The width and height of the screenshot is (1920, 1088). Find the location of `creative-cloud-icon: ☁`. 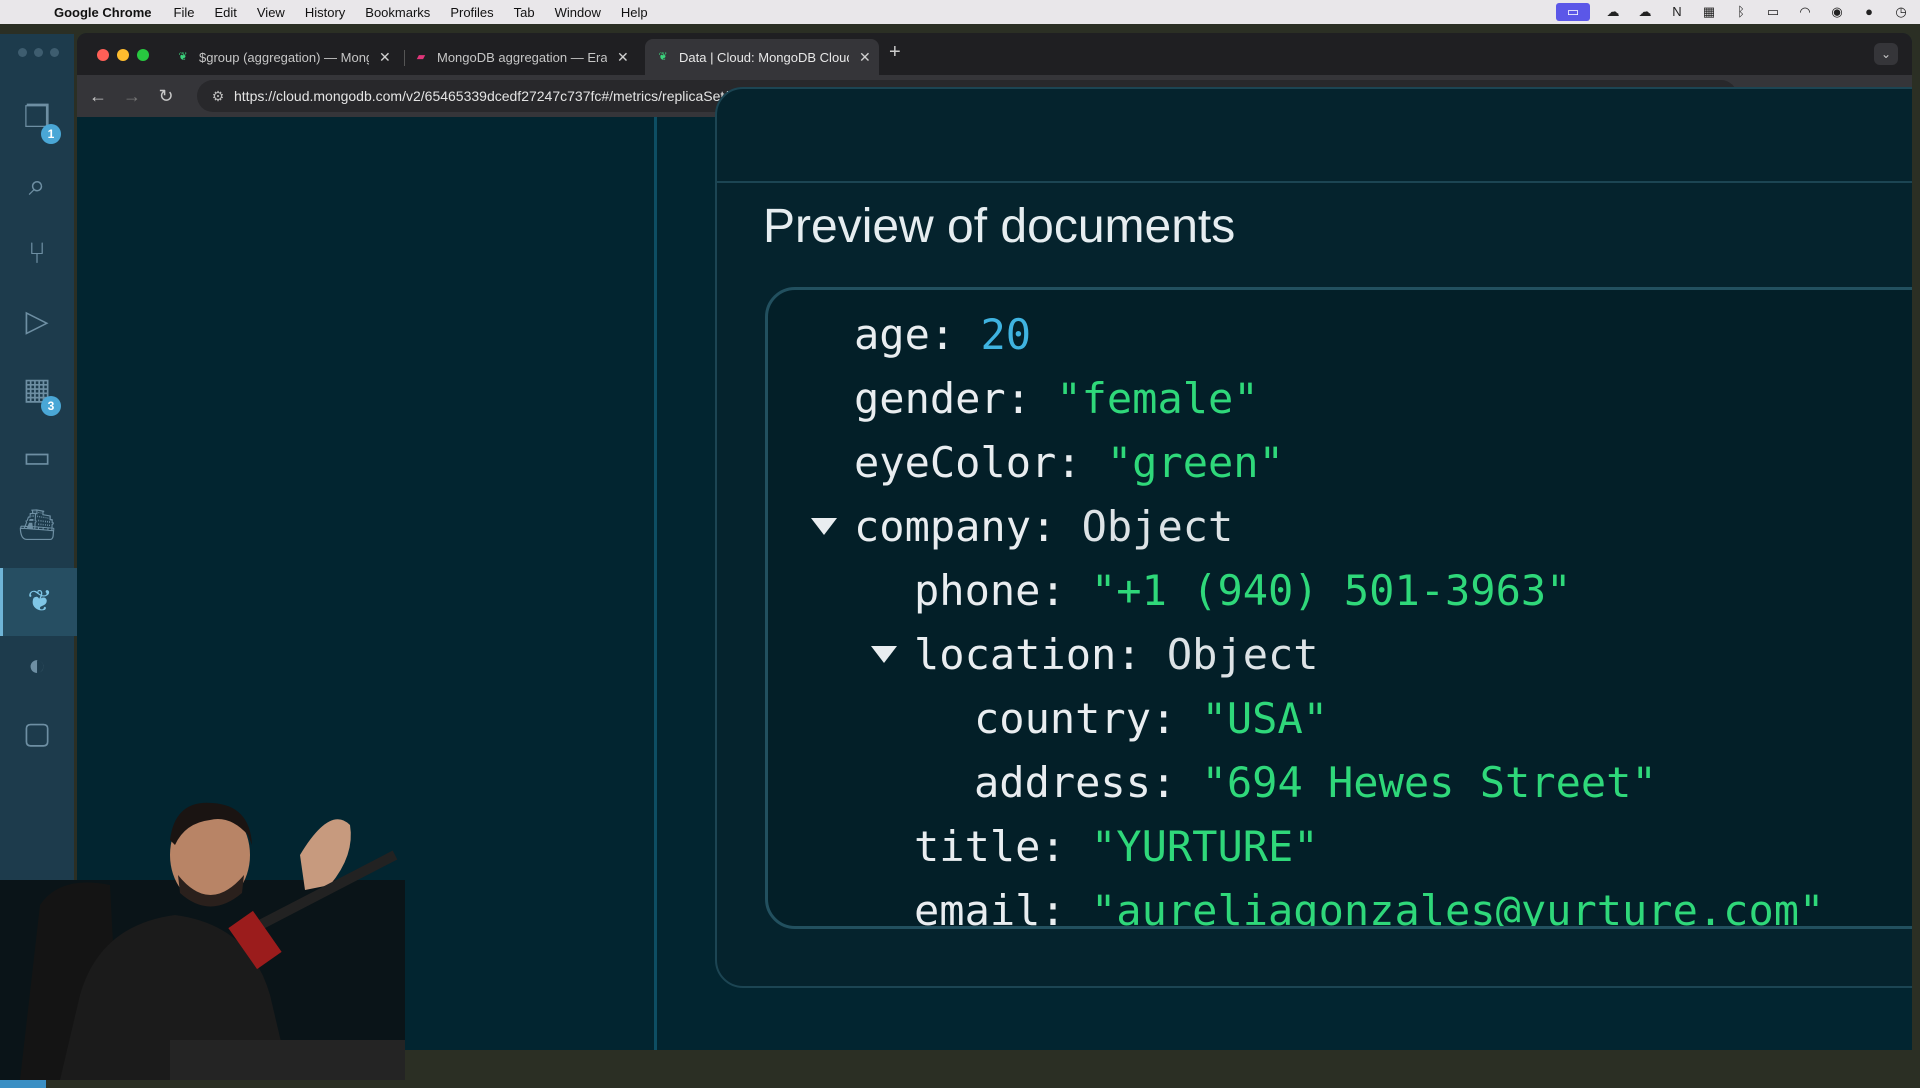

creative-cloud-icon: ☁ is located at coordinates (1613, 12).